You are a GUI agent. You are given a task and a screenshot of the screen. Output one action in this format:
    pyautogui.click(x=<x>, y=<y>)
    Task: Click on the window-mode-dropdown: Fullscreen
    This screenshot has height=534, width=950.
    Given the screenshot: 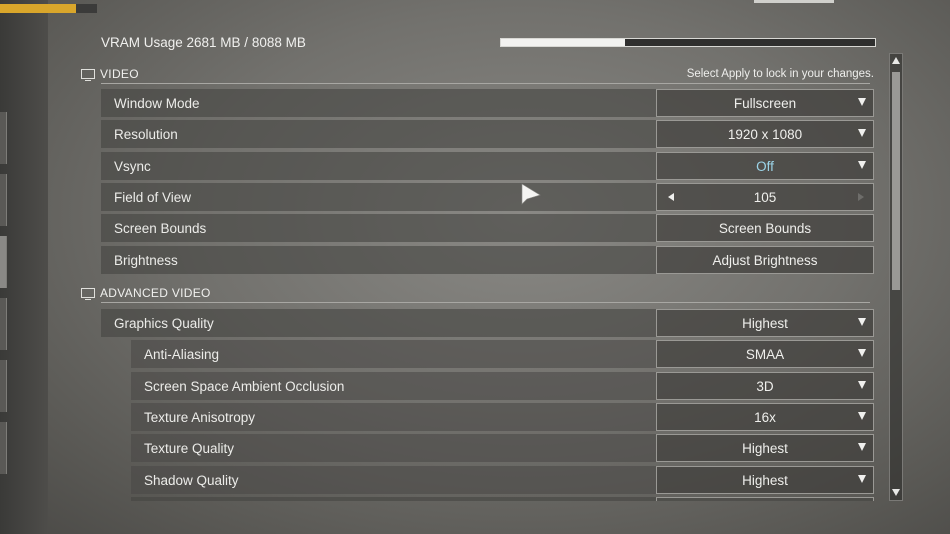 What is the action you would take?
    pyautogui.click(x=765, y=103)
    